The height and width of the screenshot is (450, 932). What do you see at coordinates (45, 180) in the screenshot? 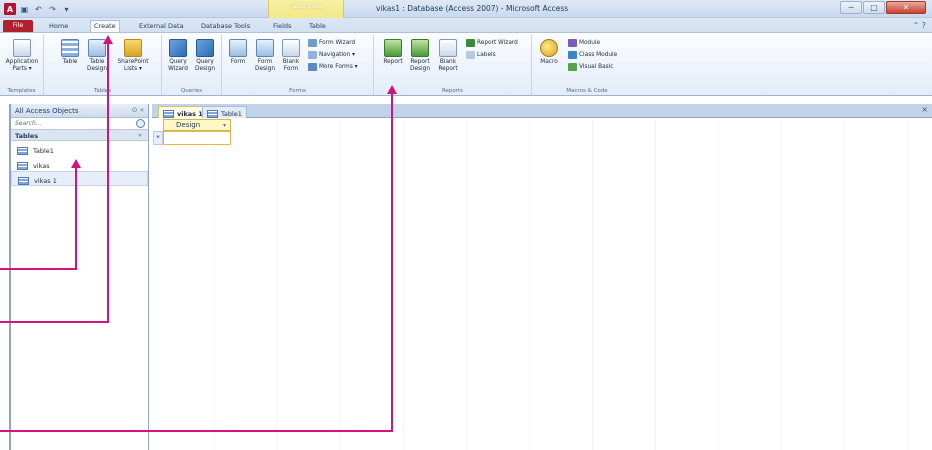
I see `nav-item-label: vikas 1` at bounding box center [45, 180].